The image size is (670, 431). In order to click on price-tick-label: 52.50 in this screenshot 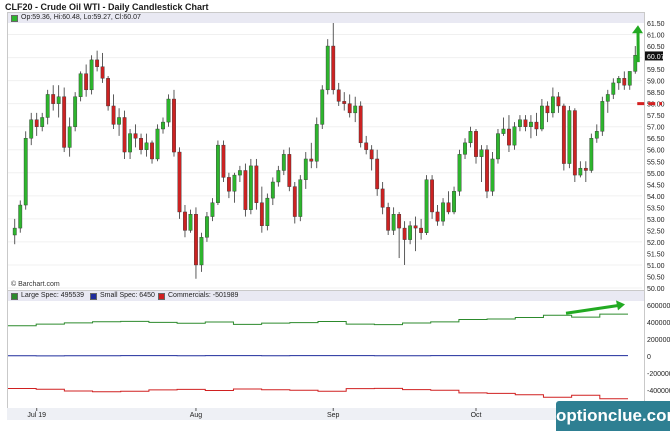, I will do `click(656, 231)`.